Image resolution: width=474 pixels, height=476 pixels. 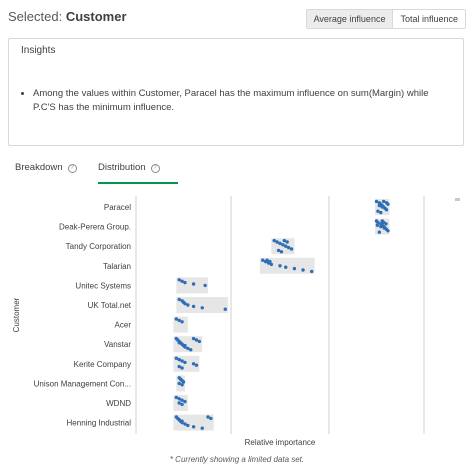 I want to click on y-axis-label: Customer, so click(x=16, y=314).